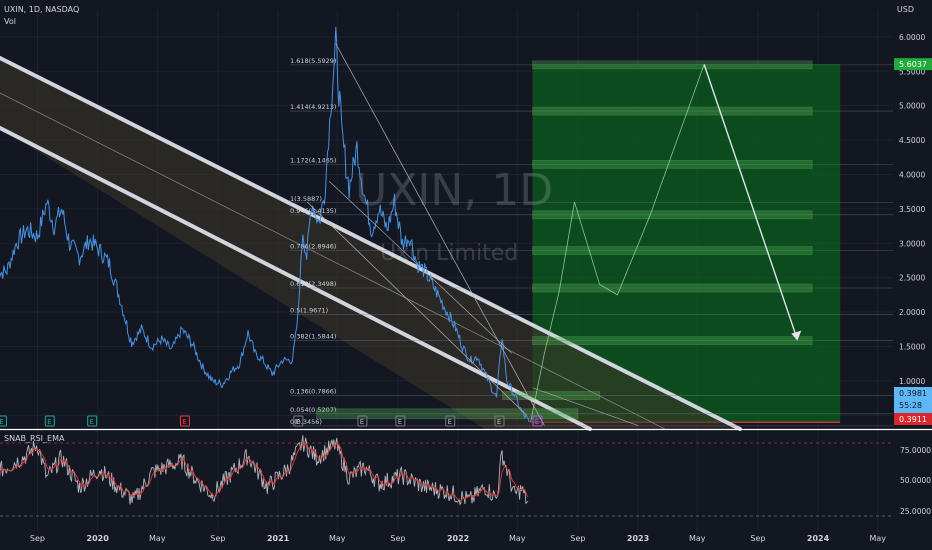  Describe the element at coordinates (915, 511) in the screenshot. I see `rsi-level-label: 25.0000` at that location.